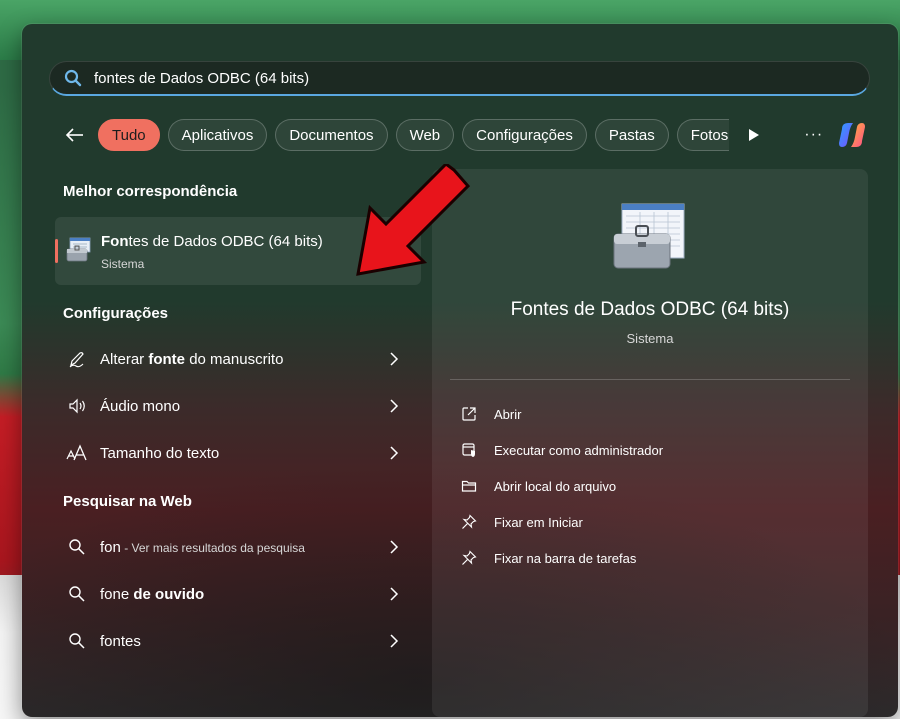 This screenshot has height=719, width=900. I want to click on open-external-icon, so click(469, 414).